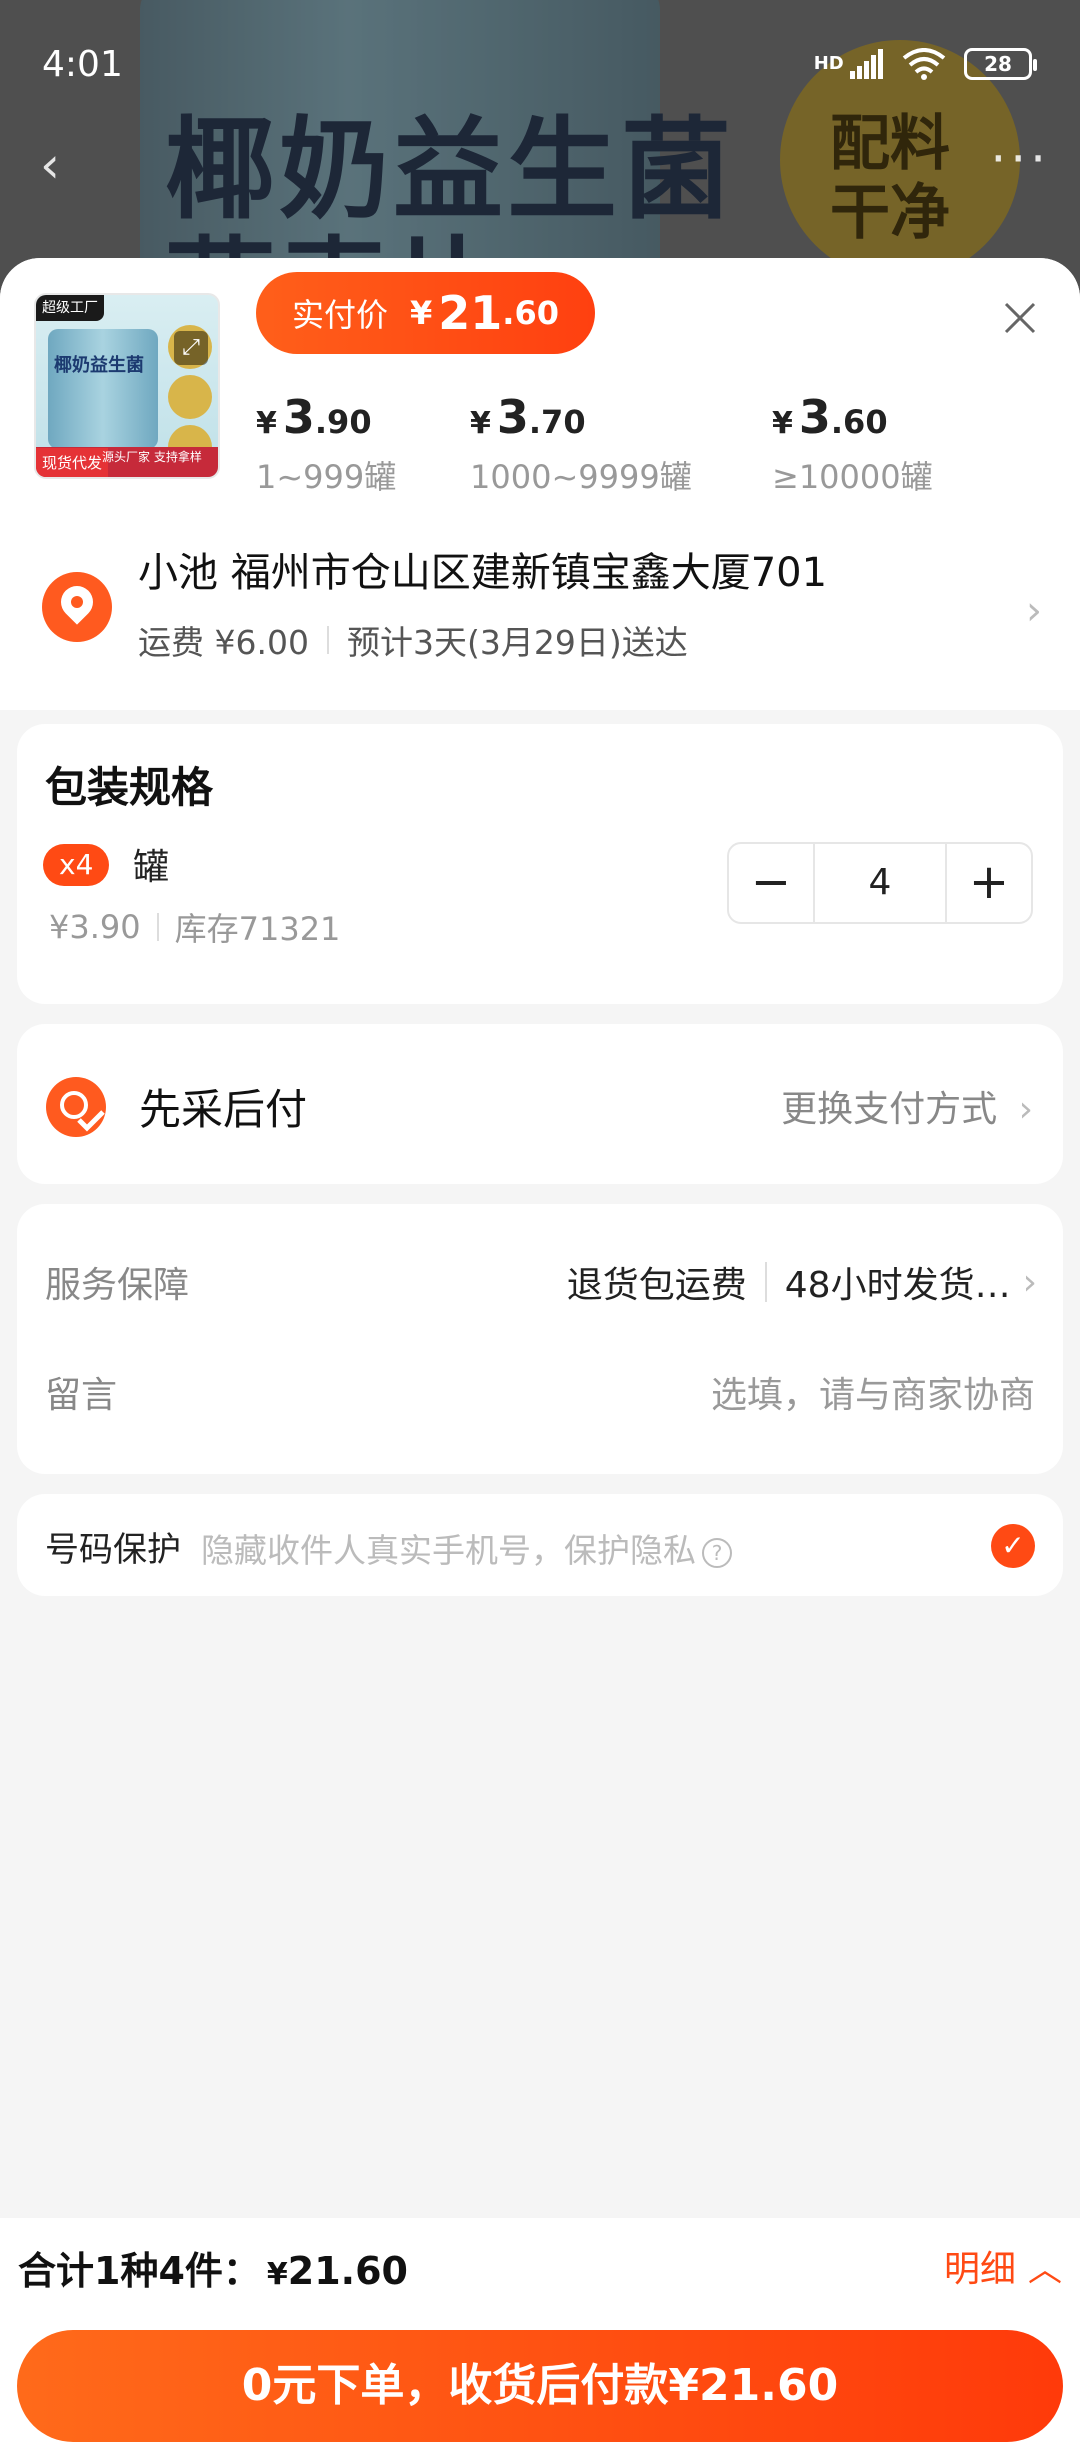 This screenshot has height=2460, width=1080. I want to click on change-payment-link: 更换支付方式 ›, so click(907, 1106).